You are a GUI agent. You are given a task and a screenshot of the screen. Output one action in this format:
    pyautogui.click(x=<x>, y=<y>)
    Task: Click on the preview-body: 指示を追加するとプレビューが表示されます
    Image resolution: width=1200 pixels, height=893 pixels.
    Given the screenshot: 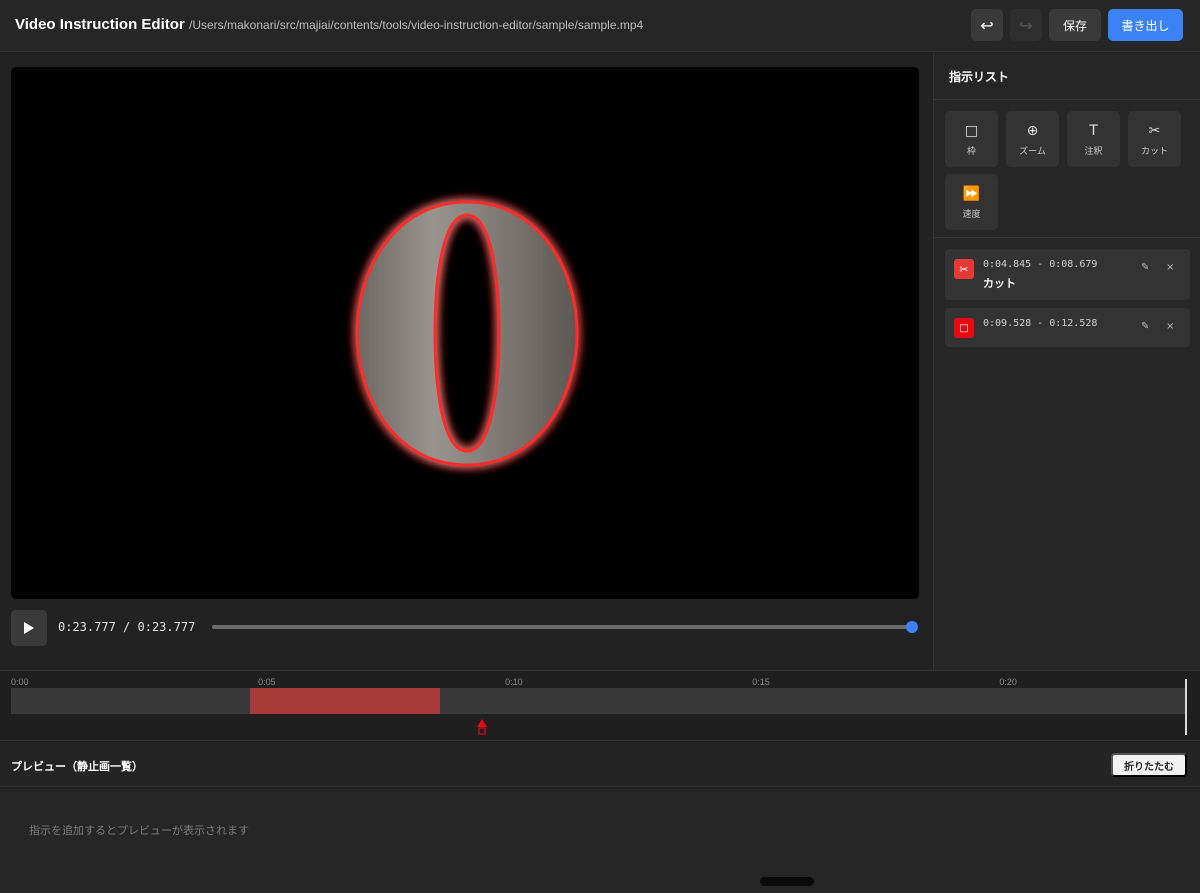 What is the action you would take?
    pyautogui.click(x=600, y=840)
    